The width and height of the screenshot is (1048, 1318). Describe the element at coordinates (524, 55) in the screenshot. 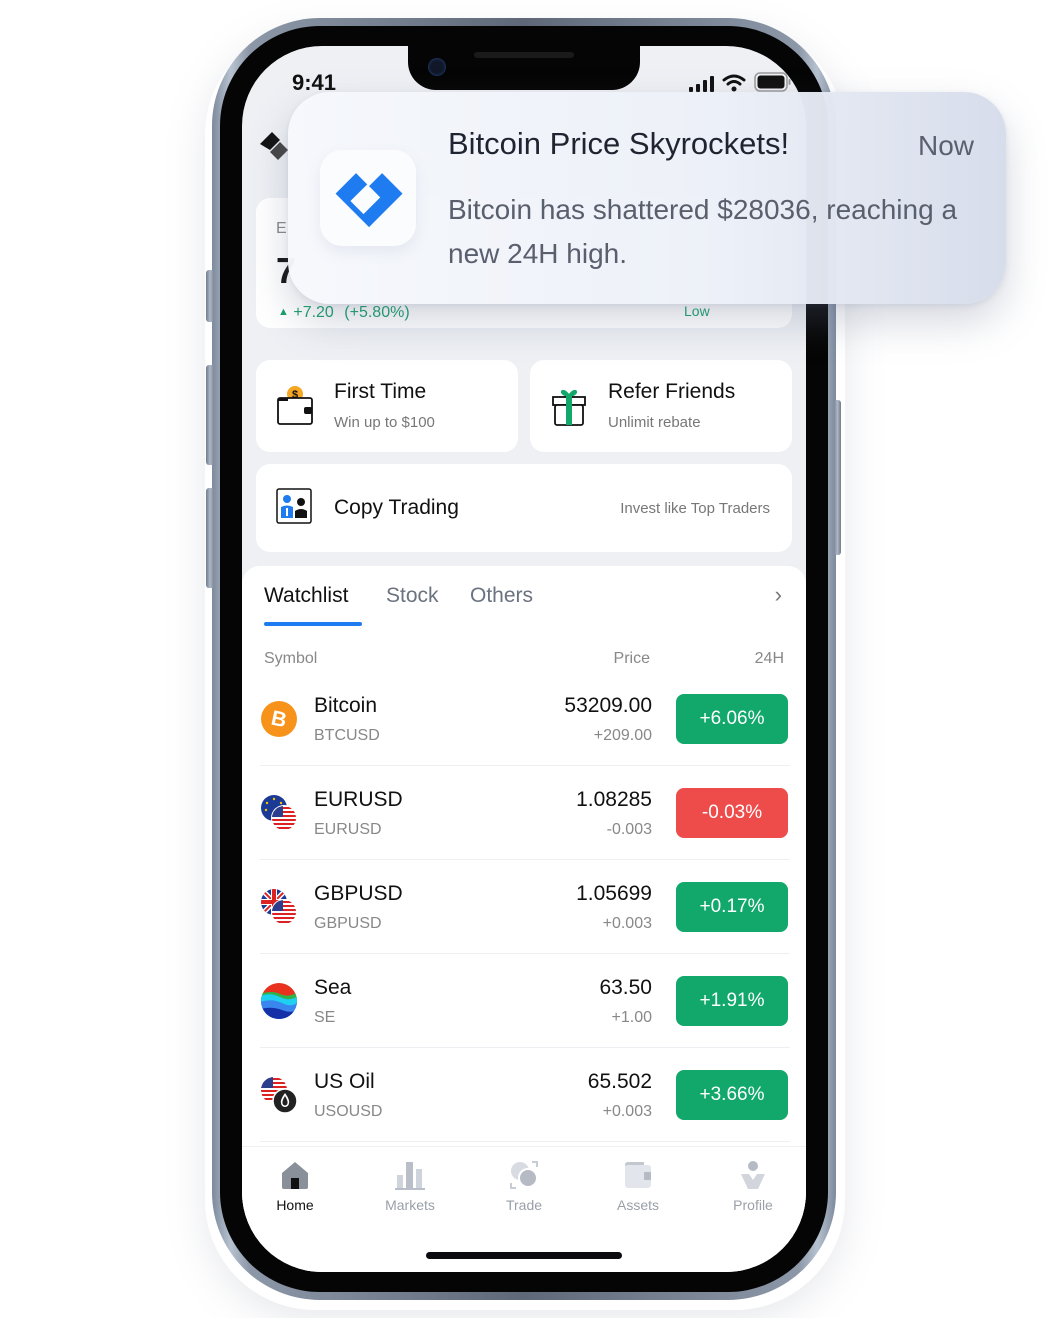

I see `speaker-grille` at that location.